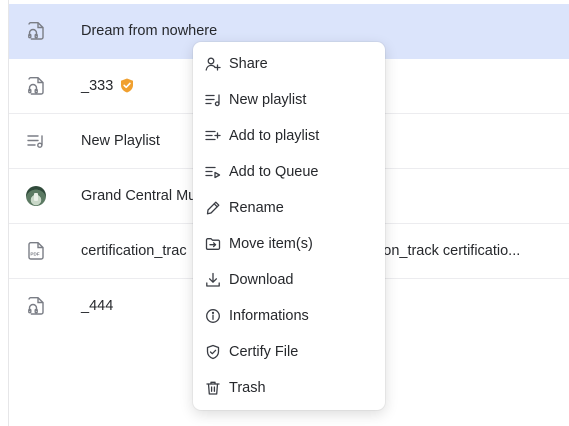 This screenshot has height=426, width=569. I want to click on file-name: _333, so click(97, 86).